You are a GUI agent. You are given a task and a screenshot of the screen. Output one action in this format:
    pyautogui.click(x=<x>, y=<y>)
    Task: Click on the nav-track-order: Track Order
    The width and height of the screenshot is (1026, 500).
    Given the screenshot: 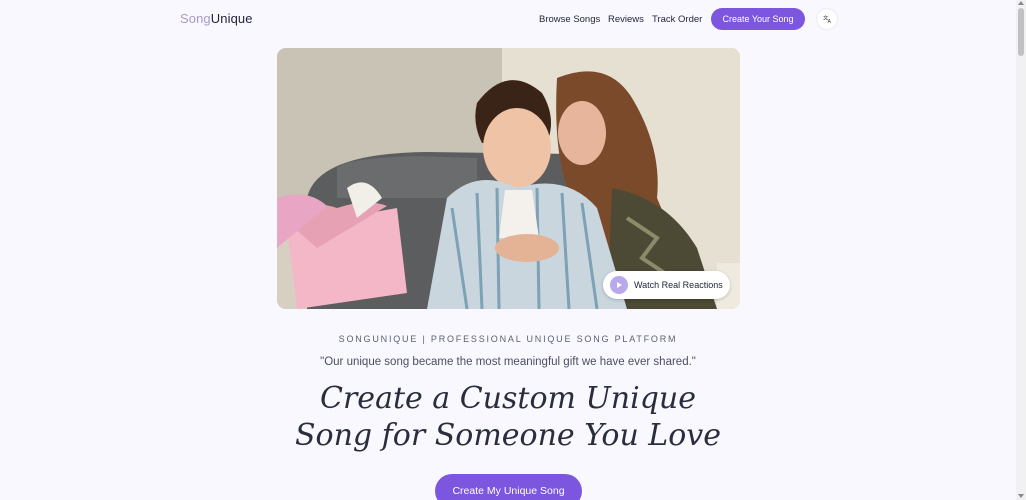 What is the action you would take?
    pyautogui.click(x=677, y=19)
    